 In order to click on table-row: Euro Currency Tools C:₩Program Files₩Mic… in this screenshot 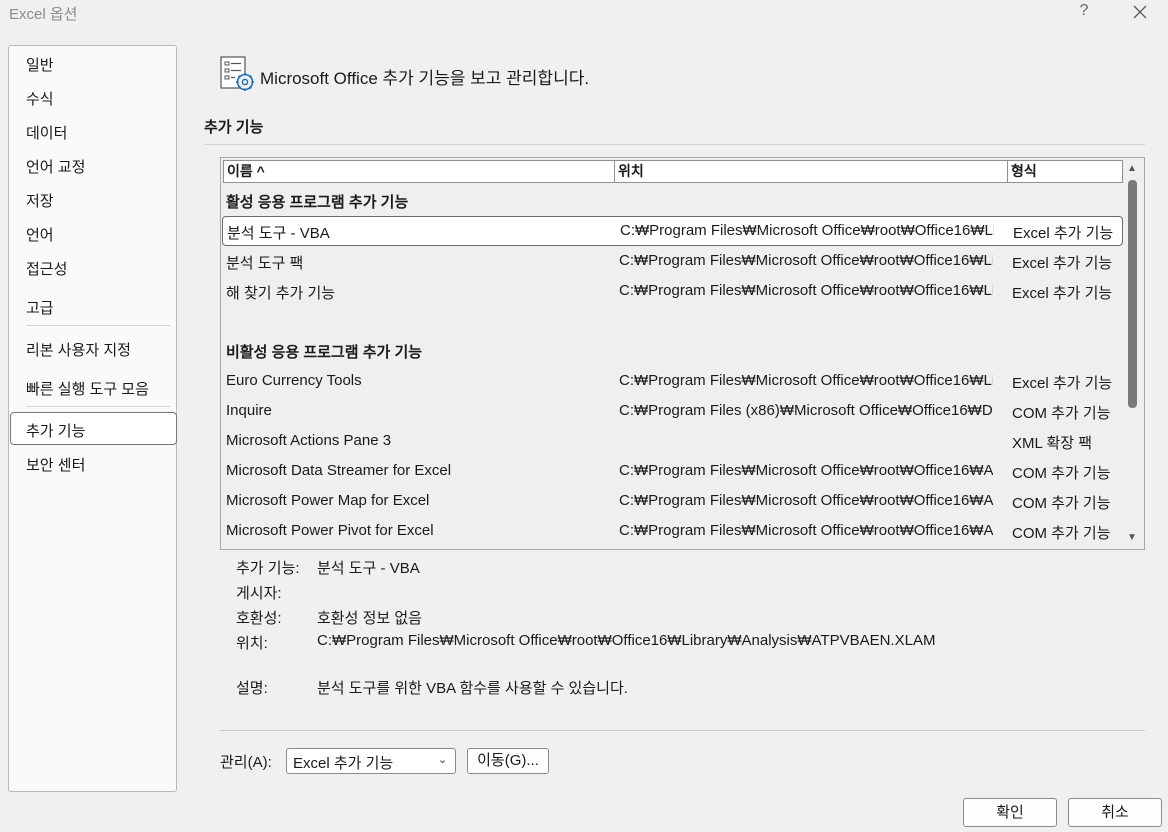, I will do `click(672, 381)`.